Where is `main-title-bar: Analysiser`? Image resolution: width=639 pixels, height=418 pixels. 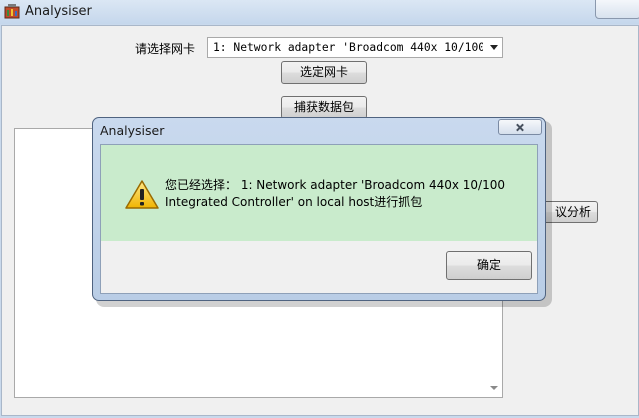
main-title-bar: Analysiser is located at coordinates (319, 12).